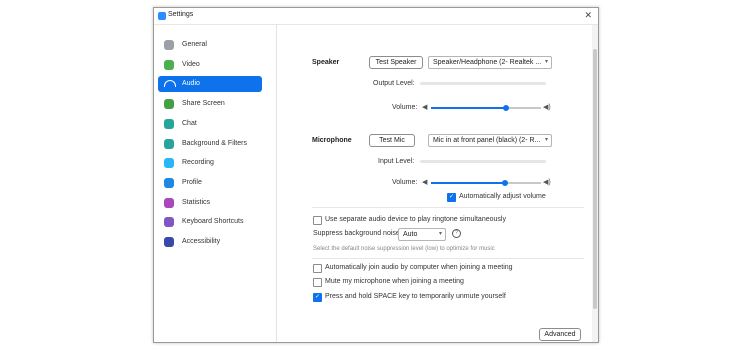 The image size is (750, 350). I want to click on share-screen-icon, so click(169, 104).